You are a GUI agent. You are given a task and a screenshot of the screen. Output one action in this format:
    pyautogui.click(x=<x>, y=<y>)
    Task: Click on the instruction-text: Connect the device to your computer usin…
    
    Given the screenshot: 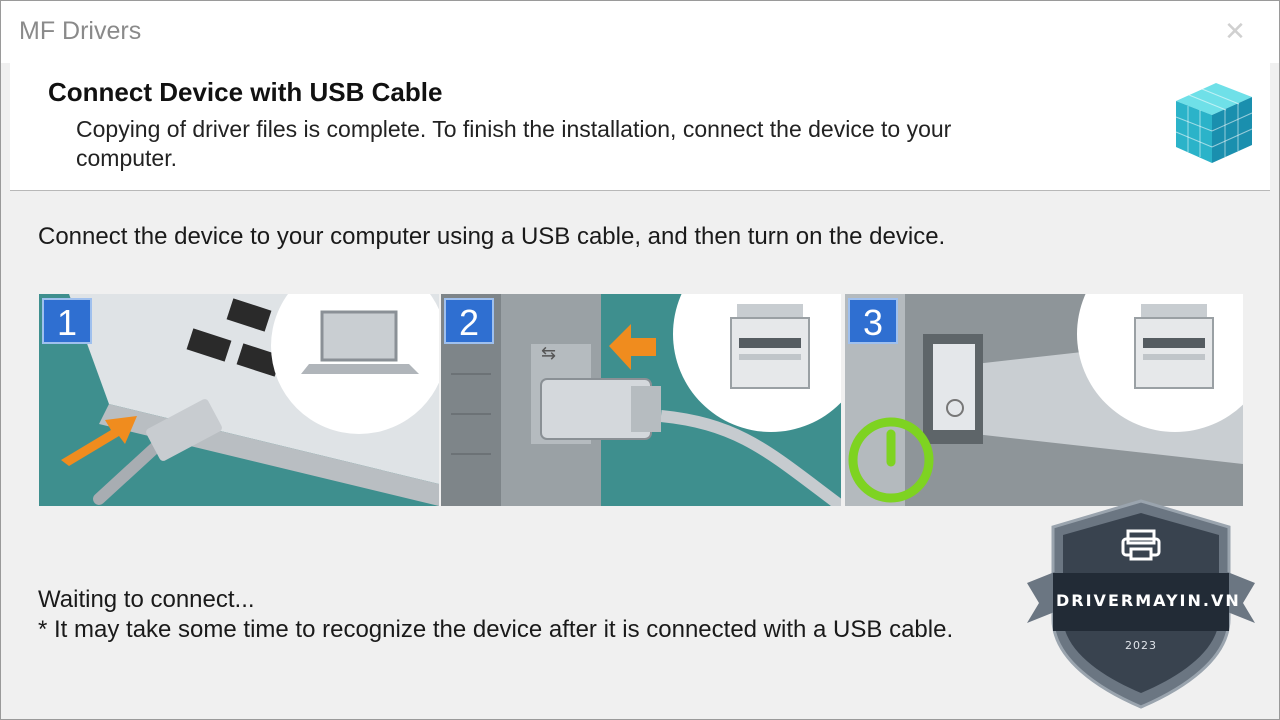 What is the action you would take?
    pyautogui.click(x=492, y=236)
    